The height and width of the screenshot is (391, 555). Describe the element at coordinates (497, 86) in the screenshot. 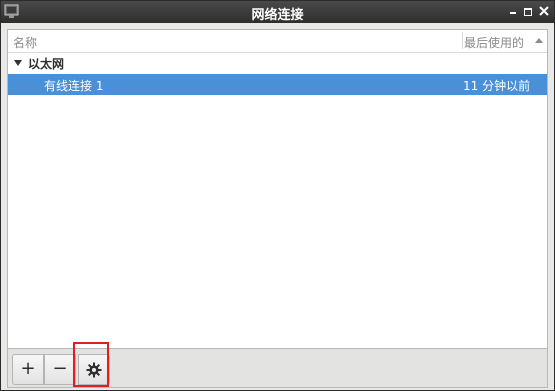

I see `connection-last-used: 11 分钟以前` at that location.